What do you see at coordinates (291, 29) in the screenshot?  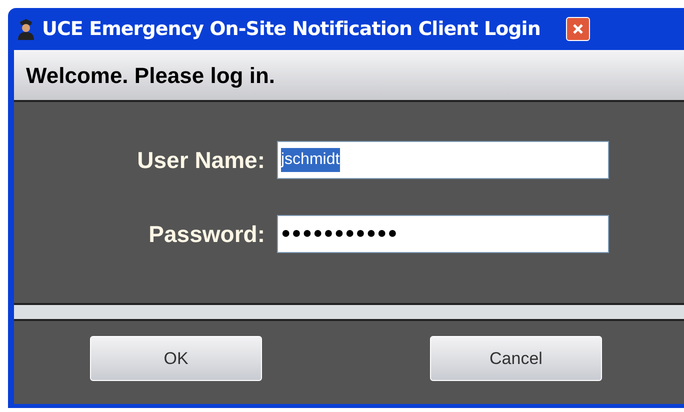 I see `window-title: UCE Emergency On-Site Notification Client Login` at bounding box center [291, 29].